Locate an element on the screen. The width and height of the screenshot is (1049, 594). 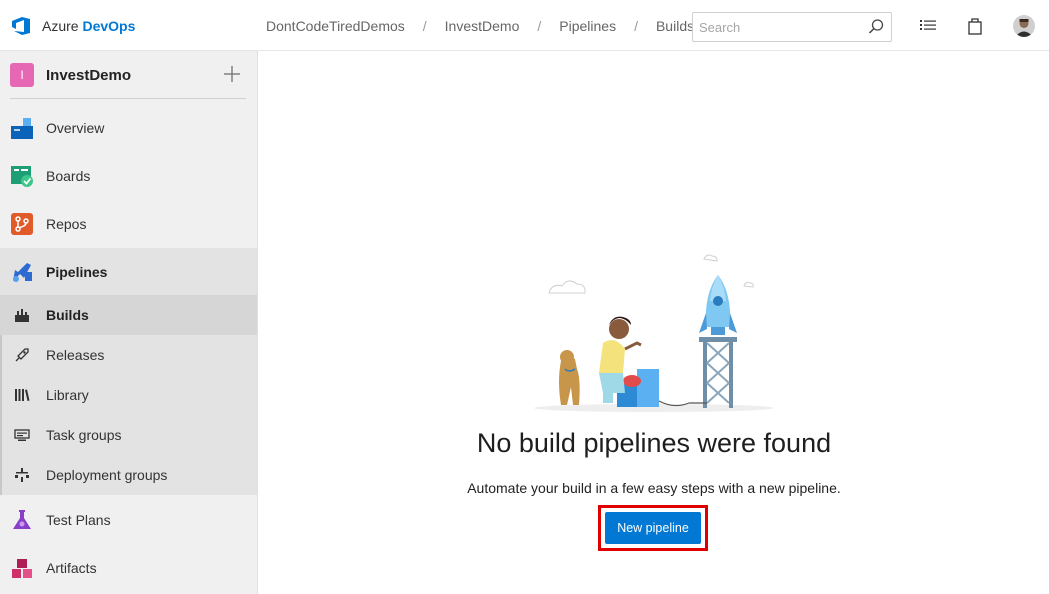
sidebar-item-overview: Overview is located at coordinates (128, 128).